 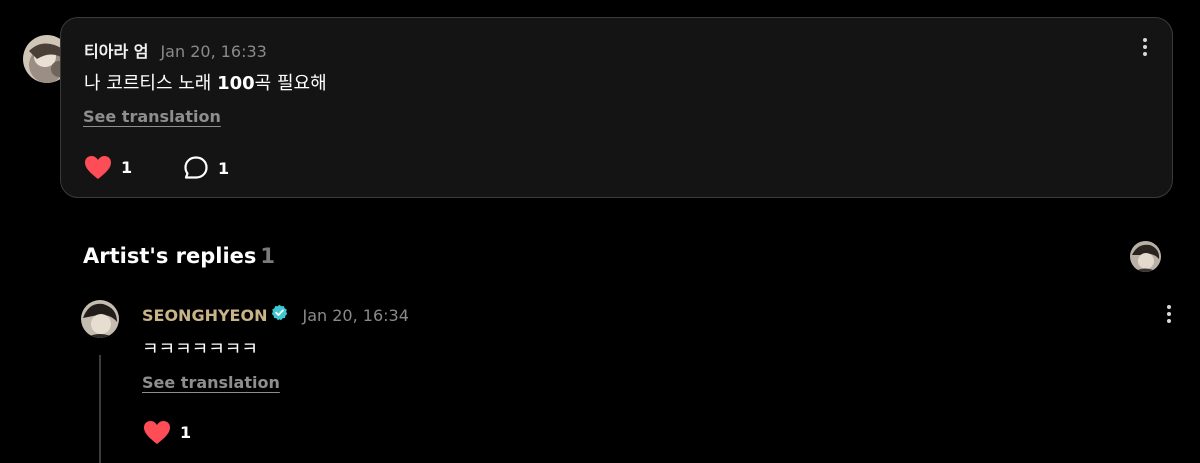 I want to click on comment-like-button: 1, so click(x=108, y=167).